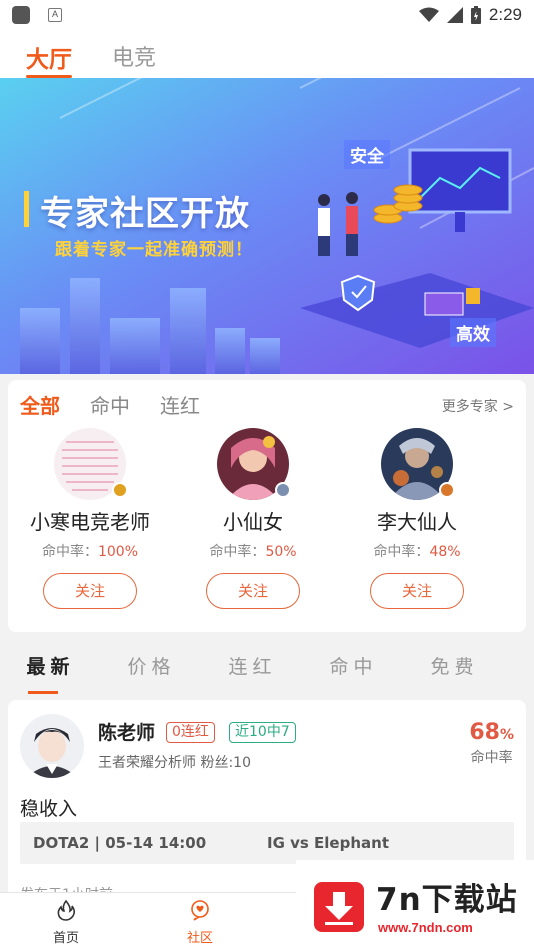  I want to click on expert-name: 小仙女, so click(253, 522).